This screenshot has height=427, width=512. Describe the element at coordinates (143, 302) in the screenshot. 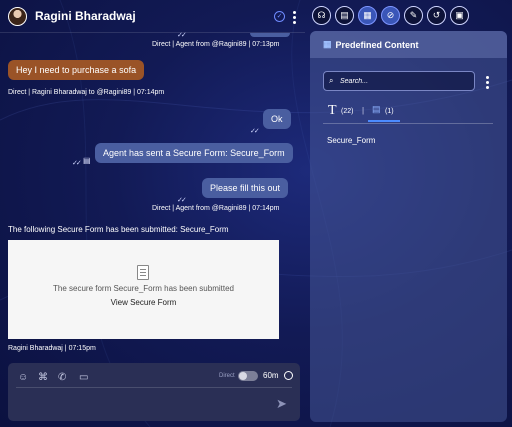

I see `view-secure-form-link: View Secure Form` at that location.